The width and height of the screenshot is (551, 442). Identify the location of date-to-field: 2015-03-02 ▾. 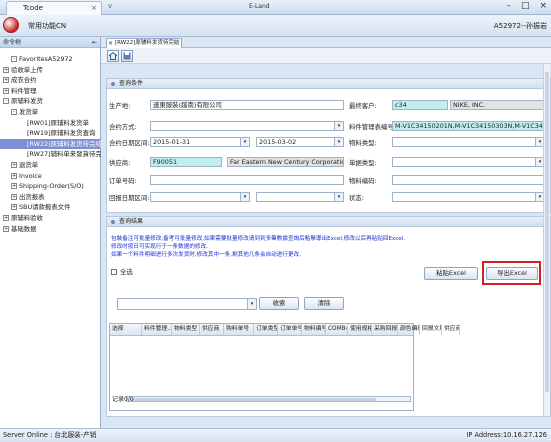
(300, 142).